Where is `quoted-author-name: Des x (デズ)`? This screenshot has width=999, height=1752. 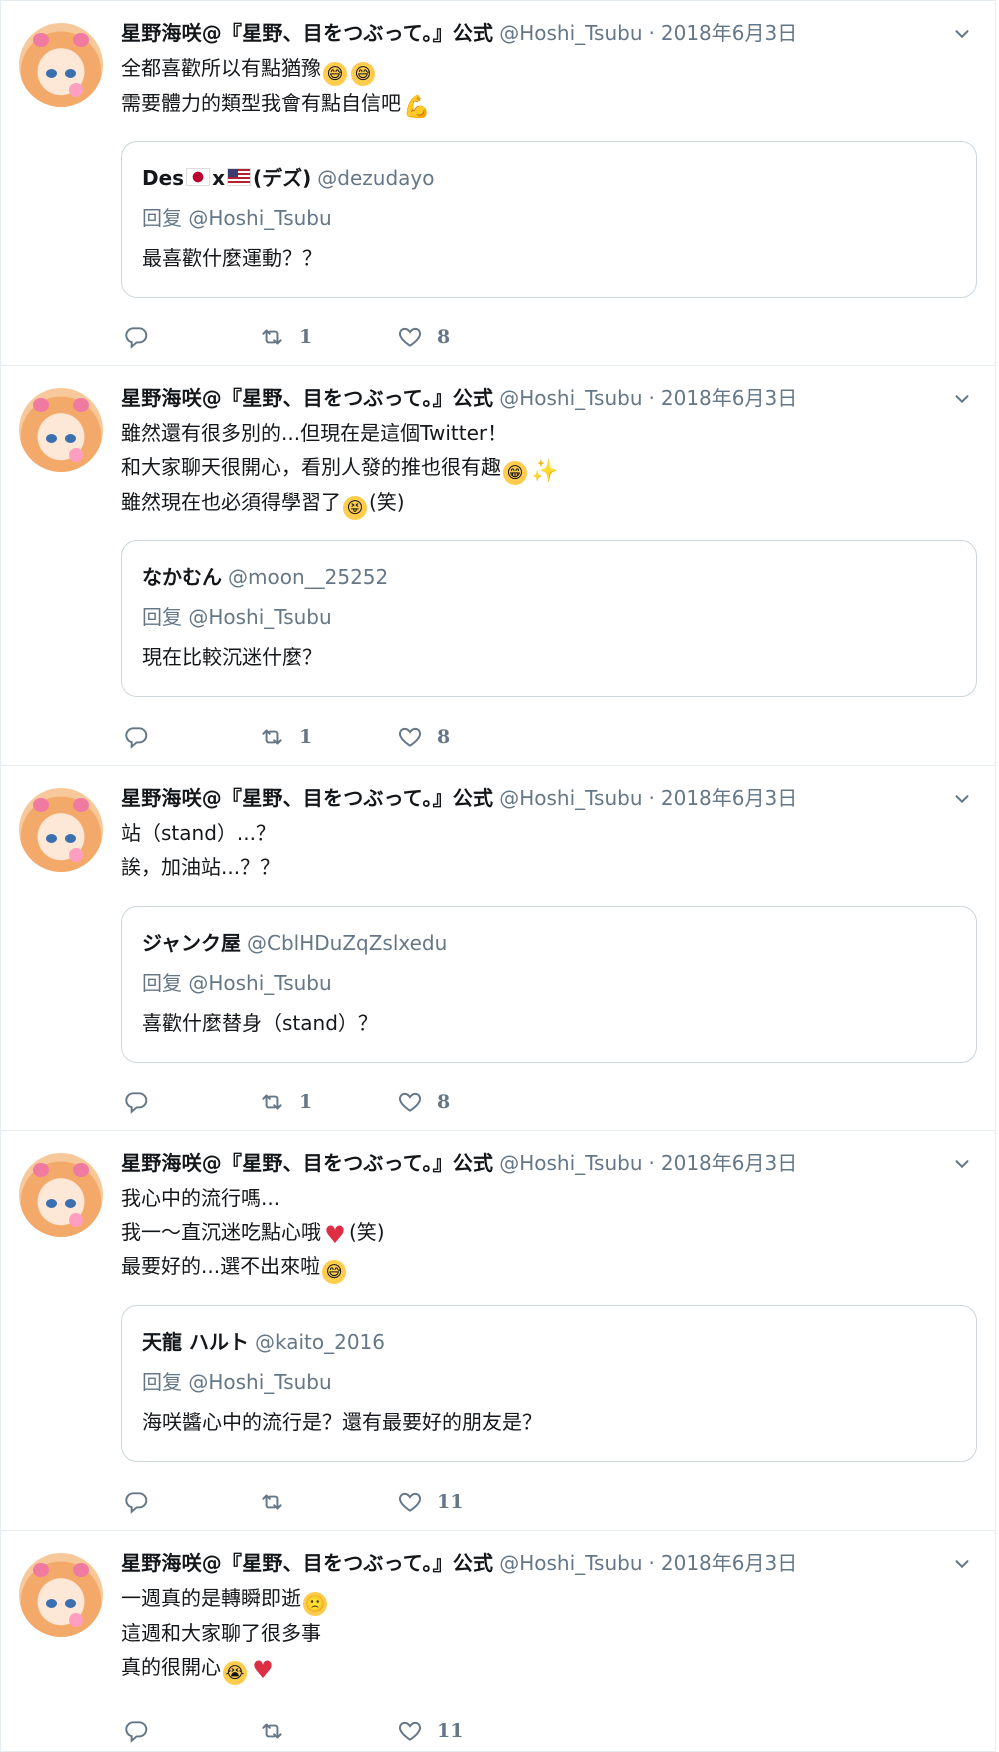 quoted-author-name: Des x (デズ) is located at coordinates (226, 176).